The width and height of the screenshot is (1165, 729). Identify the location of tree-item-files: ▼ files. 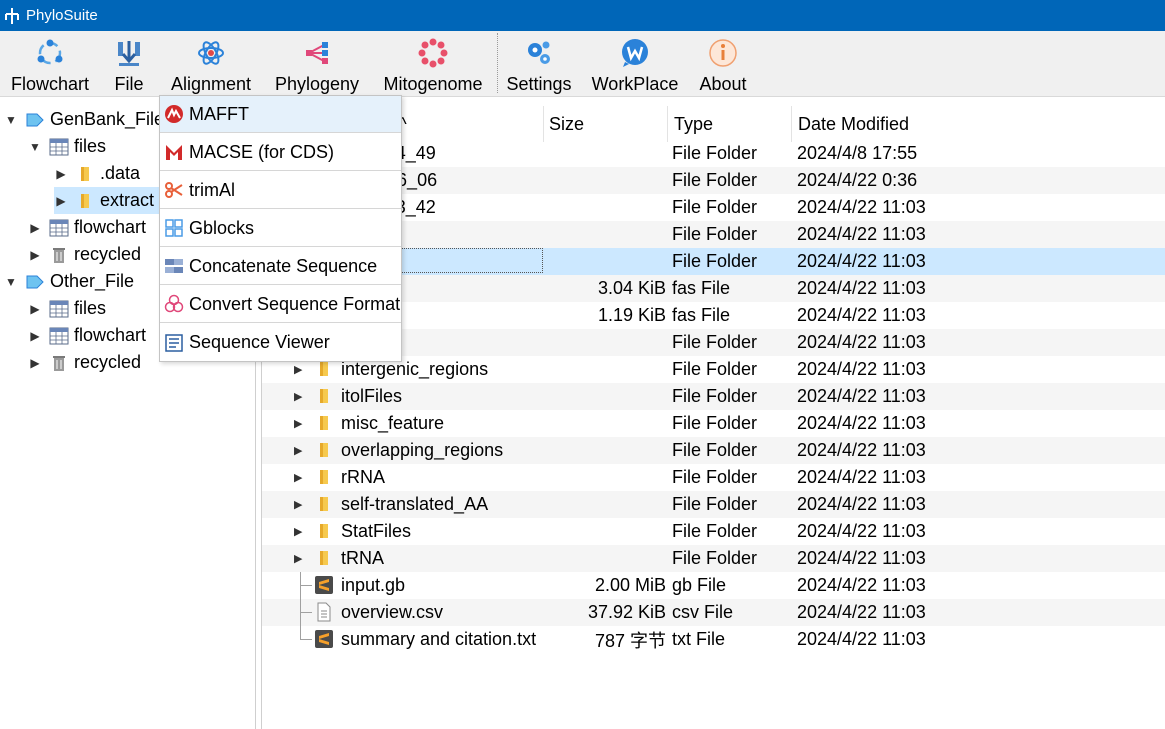
(67, 146).